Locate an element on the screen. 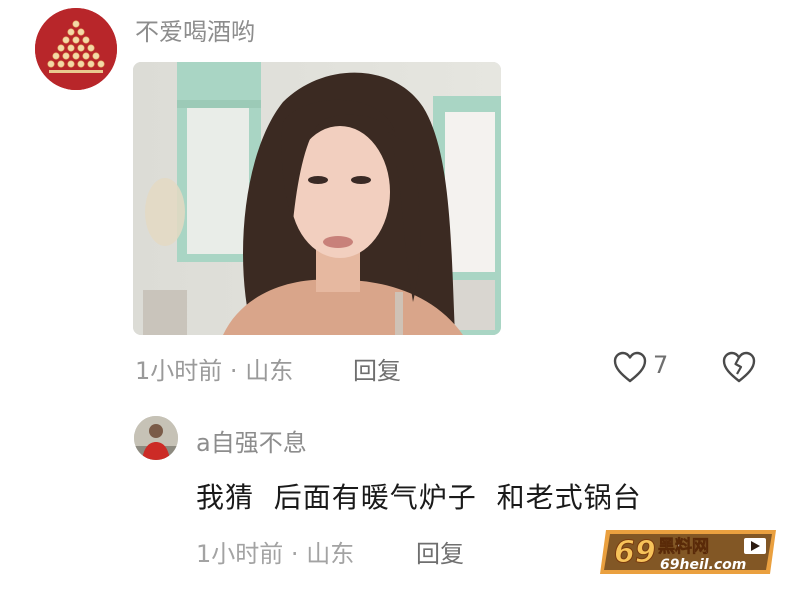  site-watermark-logo: 69 黑料网 69heil.com is located at coordinates (693, 552).